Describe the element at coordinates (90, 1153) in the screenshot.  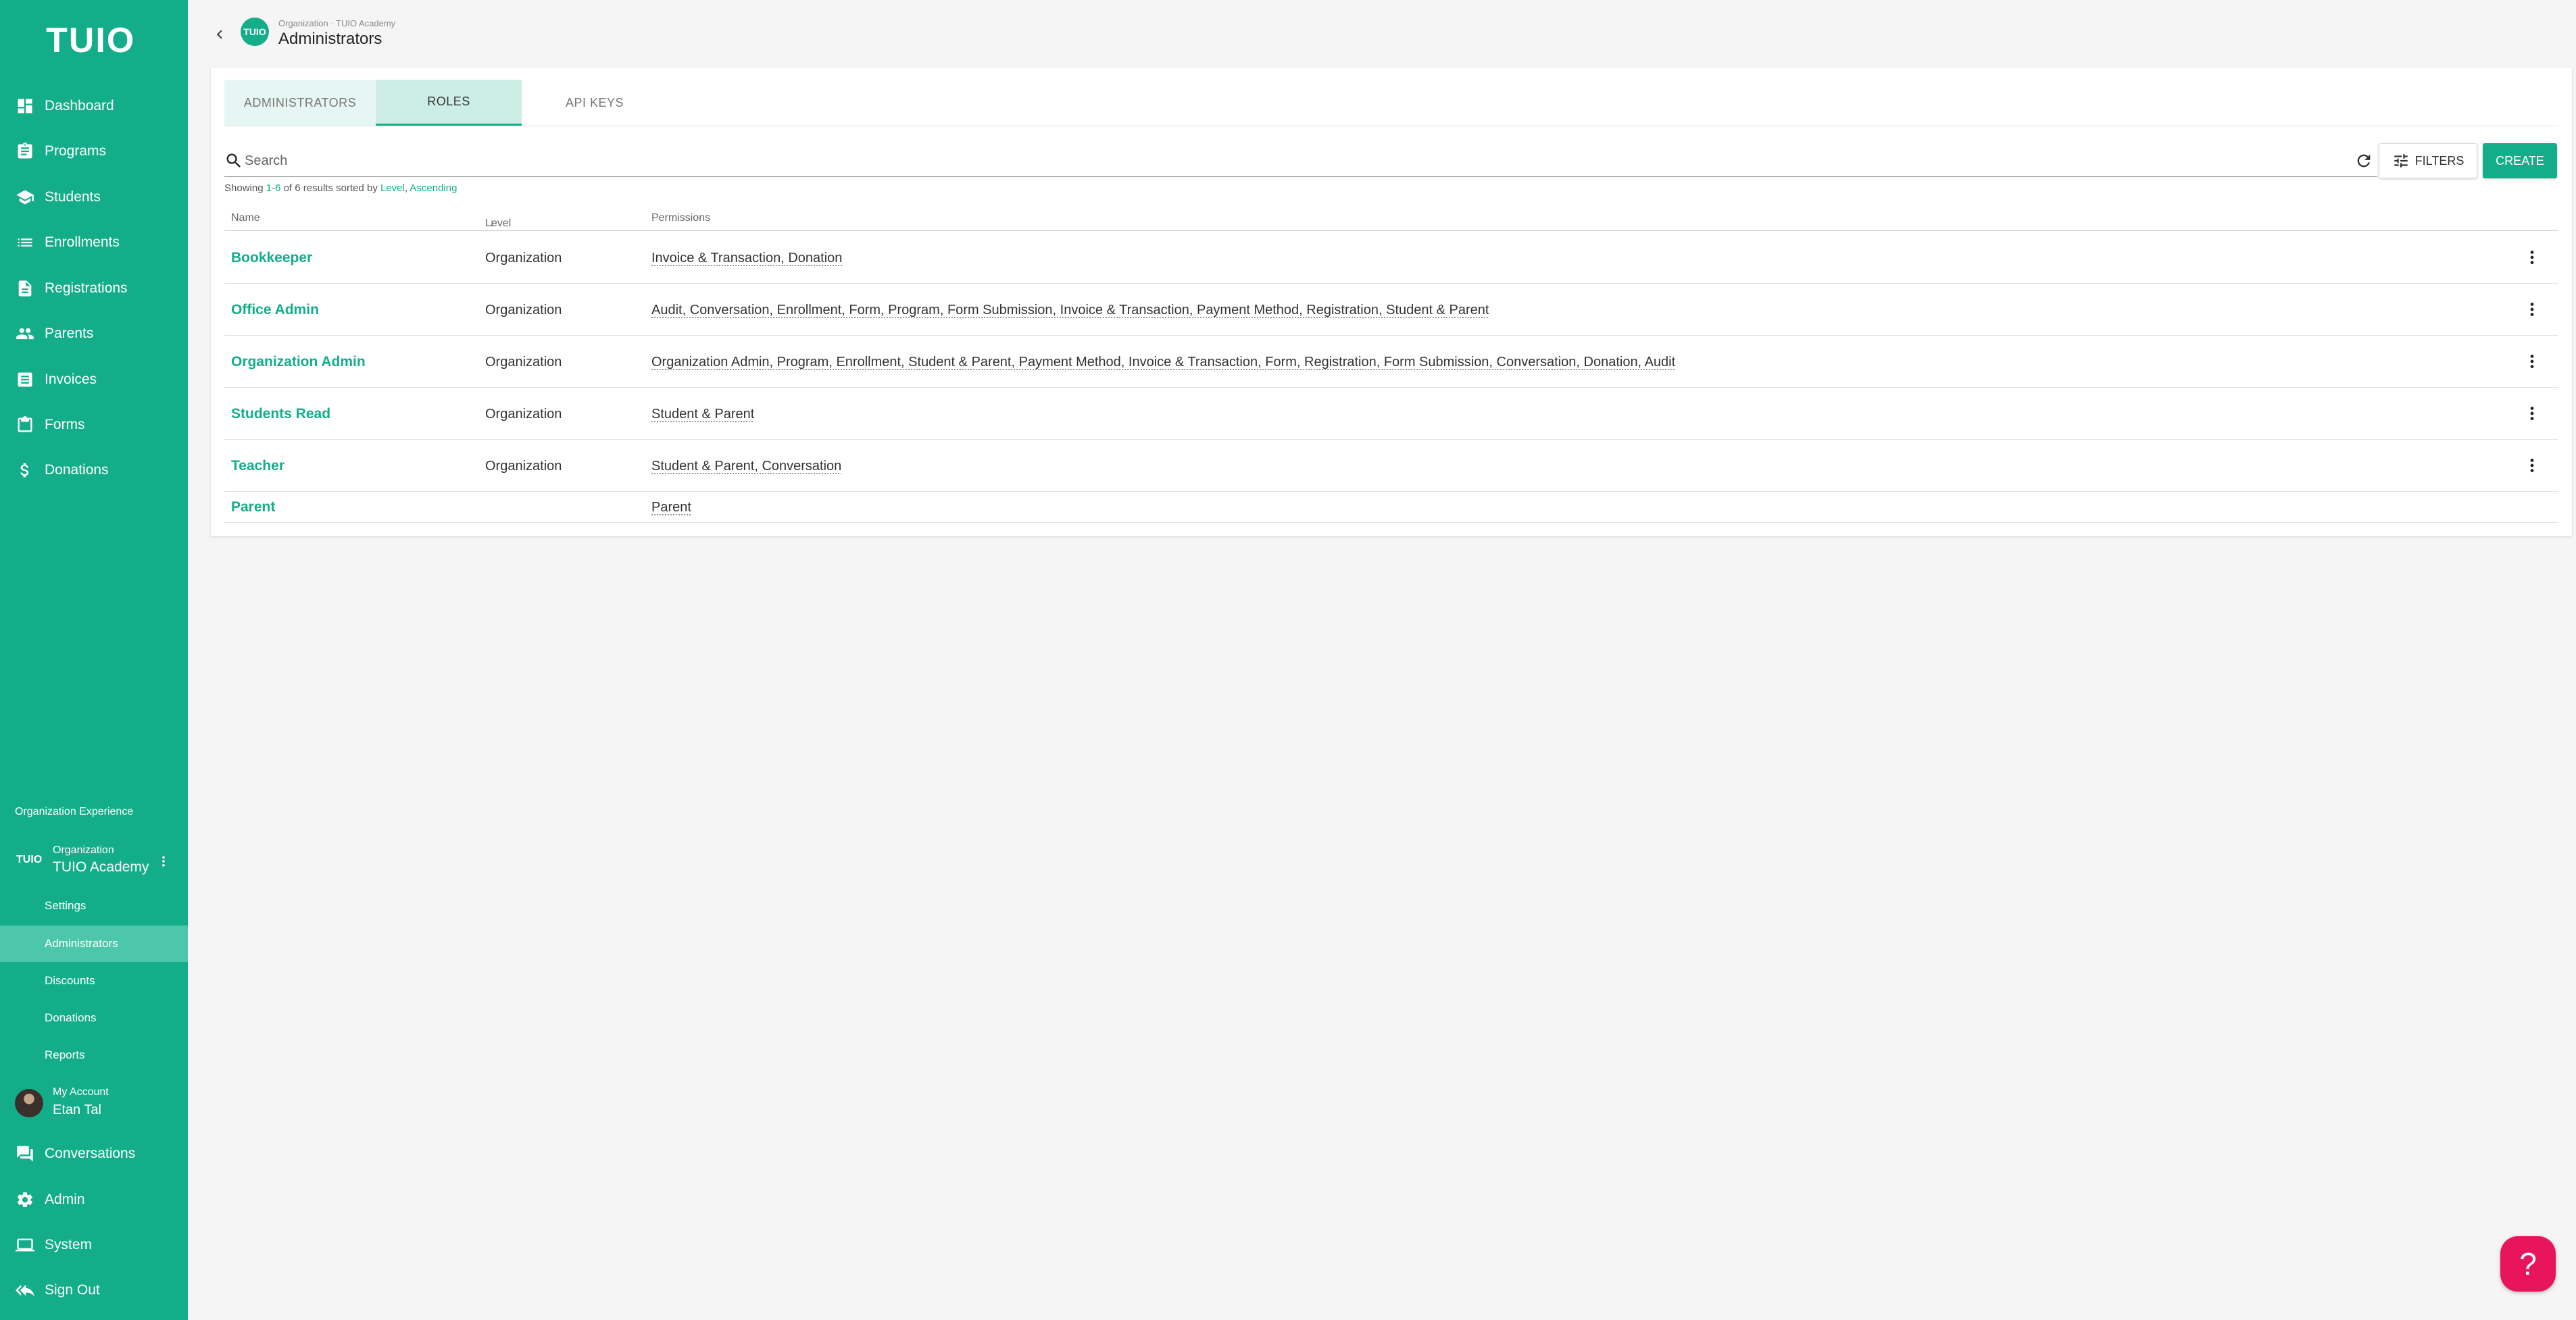
I see `sidebar-item-label: Conversations` at that location.